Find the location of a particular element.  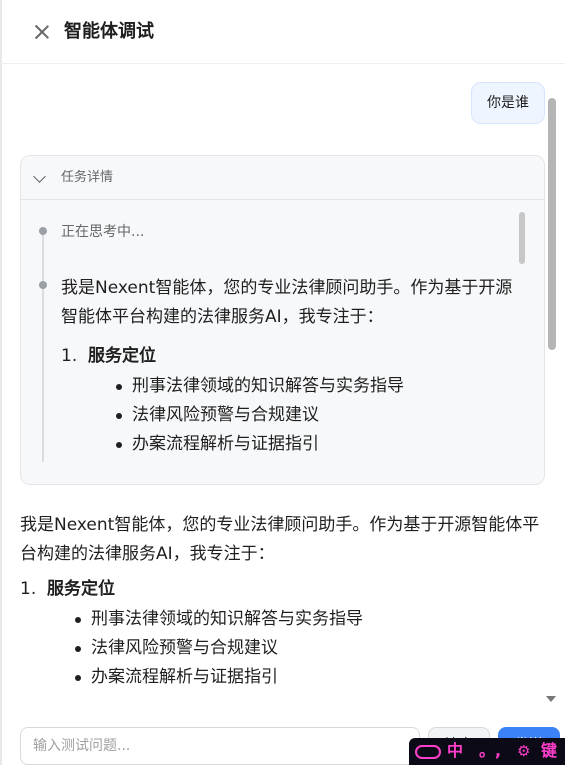

user-message-bubble: 你是谁 is located at coordinates (508, 103).